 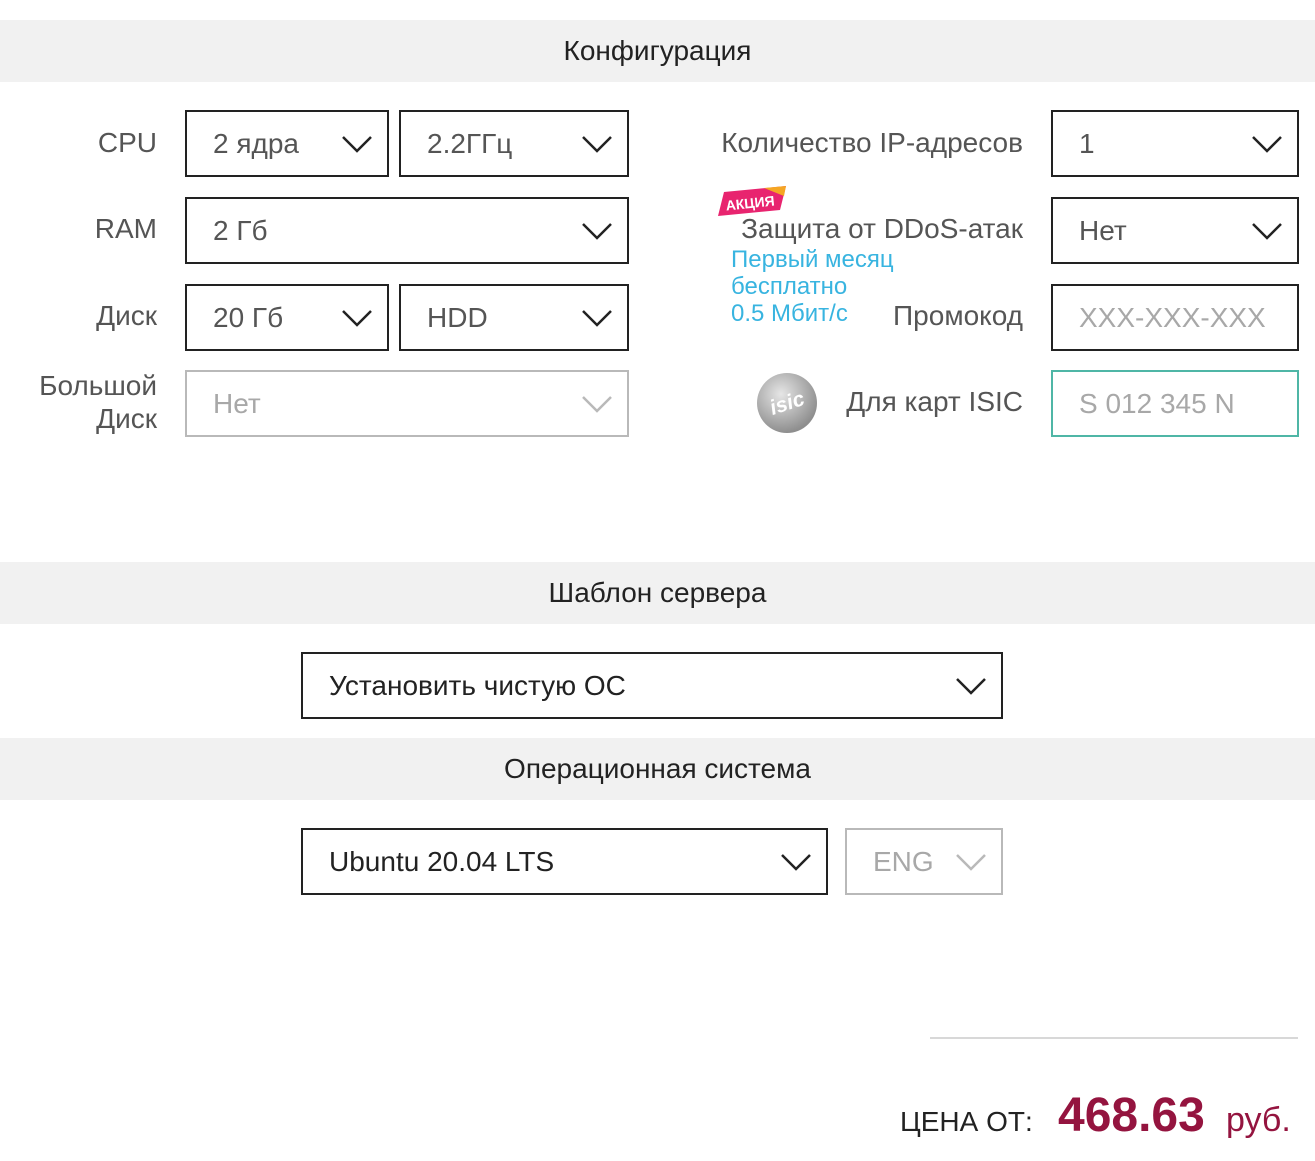 I want to click on section-title-configuration: Конфигурация, so click(x=657, y=50).